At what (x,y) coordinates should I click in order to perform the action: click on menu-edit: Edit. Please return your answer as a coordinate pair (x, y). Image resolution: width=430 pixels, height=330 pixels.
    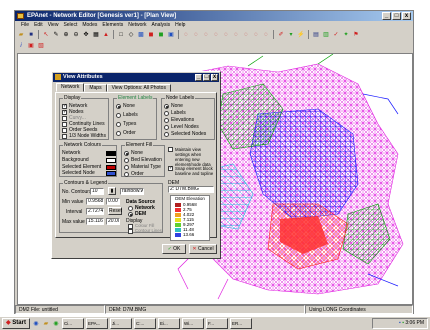
    Looking at the image, I should click on (38, 25).